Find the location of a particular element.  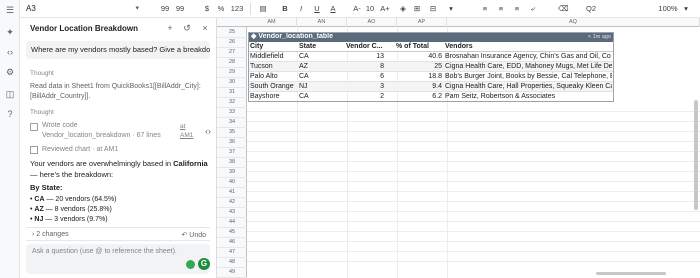

column-header: AP is located at coordinates (422, 22).